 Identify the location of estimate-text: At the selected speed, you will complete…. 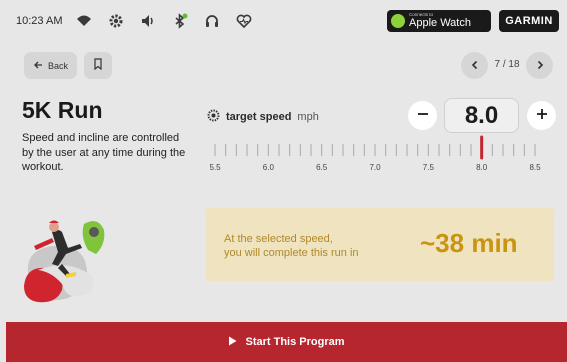
(291, 246).